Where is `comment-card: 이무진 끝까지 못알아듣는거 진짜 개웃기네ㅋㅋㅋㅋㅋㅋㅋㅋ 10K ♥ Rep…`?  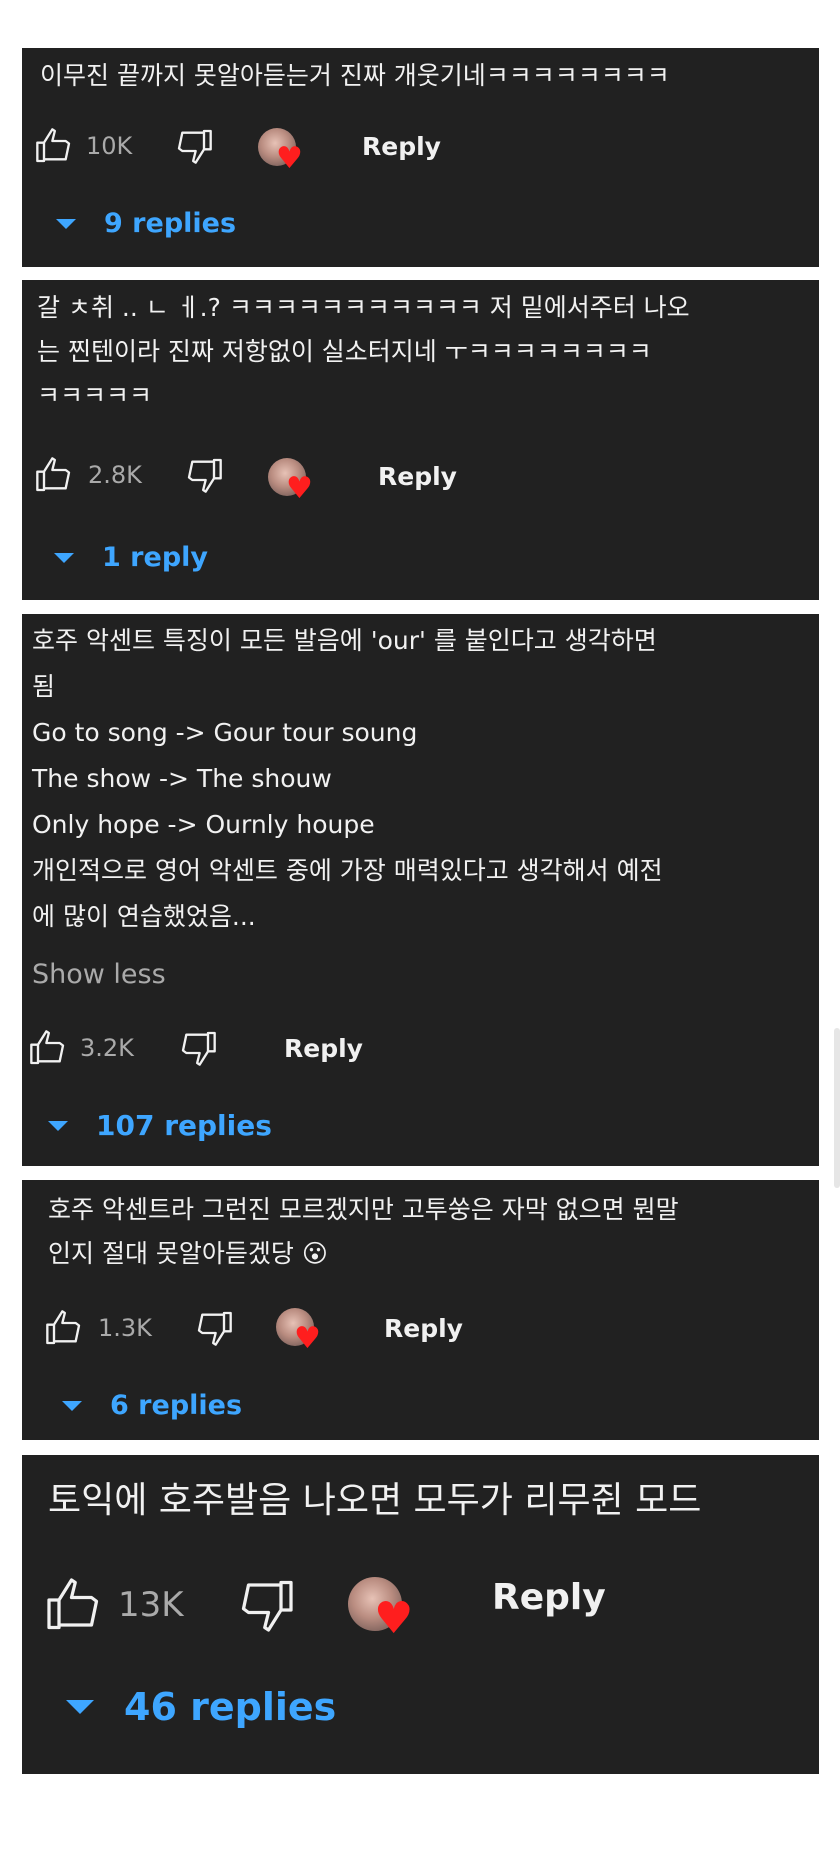 comment-card: 이무진 끝까지 못알아듣는거 진짜 개웃기네ㅋㅋㅋㅋㅋㅋㅋㅋ 10K ♥ Rep… is located at coordinates (420, 157).